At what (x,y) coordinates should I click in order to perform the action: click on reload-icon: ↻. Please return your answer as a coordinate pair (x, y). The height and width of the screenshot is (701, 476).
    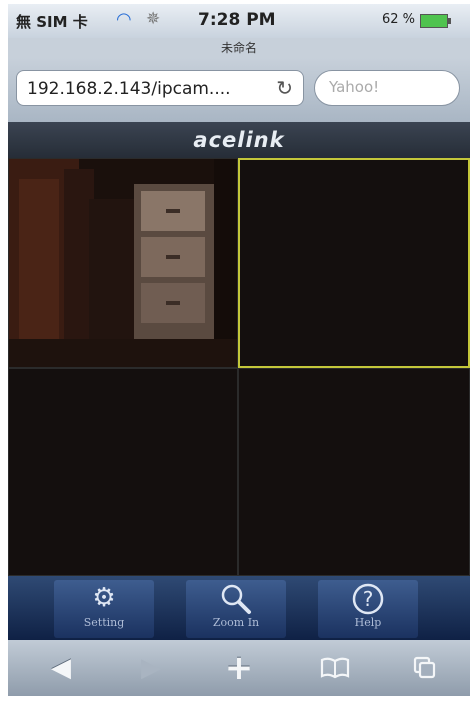
    Looking at the image, I should click on (284, 88).